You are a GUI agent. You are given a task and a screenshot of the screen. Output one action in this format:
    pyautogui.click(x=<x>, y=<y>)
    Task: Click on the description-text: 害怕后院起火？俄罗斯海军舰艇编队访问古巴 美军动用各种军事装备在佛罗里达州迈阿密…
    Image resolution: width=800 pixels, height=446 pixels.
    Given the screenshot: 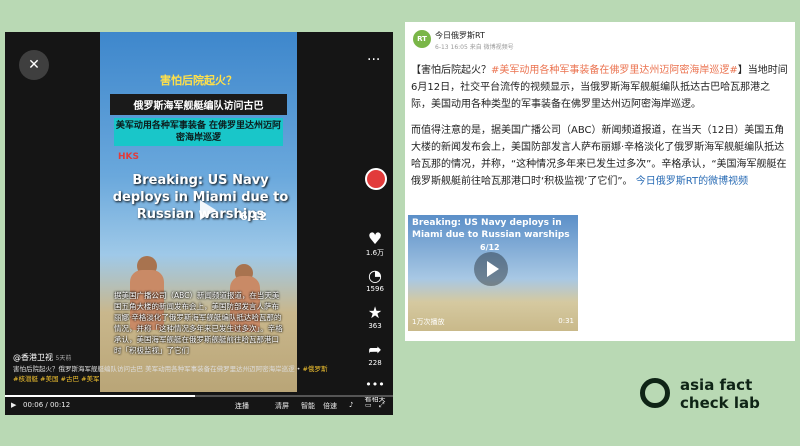 What is the action you would take?
    pyautogui.click(x=158, y=369)
    